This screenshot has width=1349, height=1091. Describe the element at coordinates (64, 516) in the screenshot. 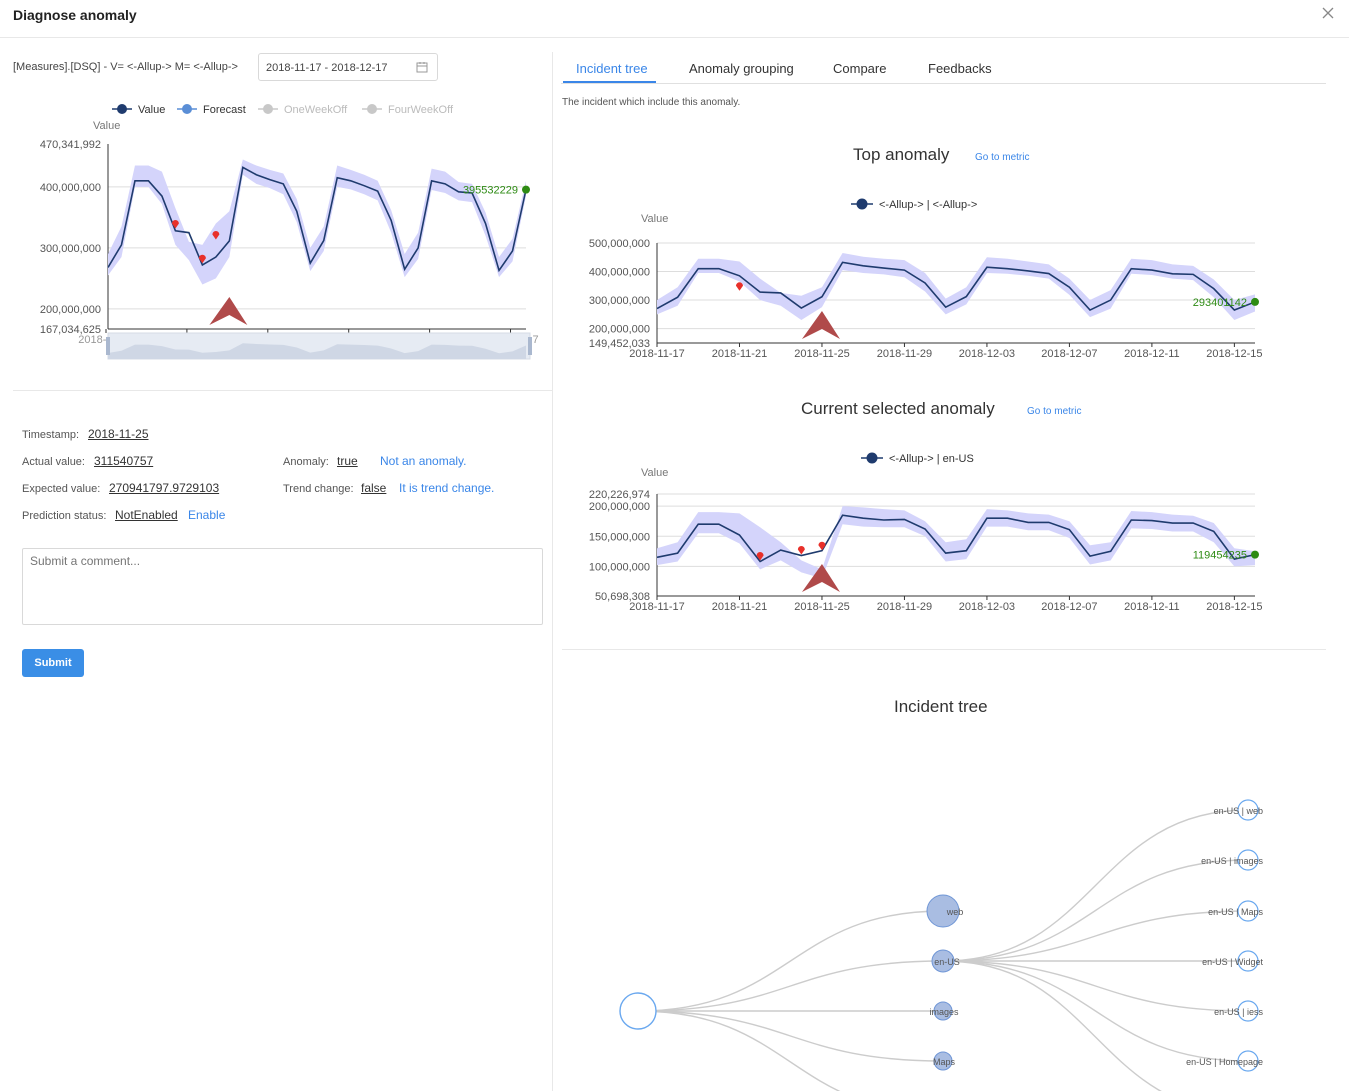

I see `prediction-status-label: Prediction status:` at that location.